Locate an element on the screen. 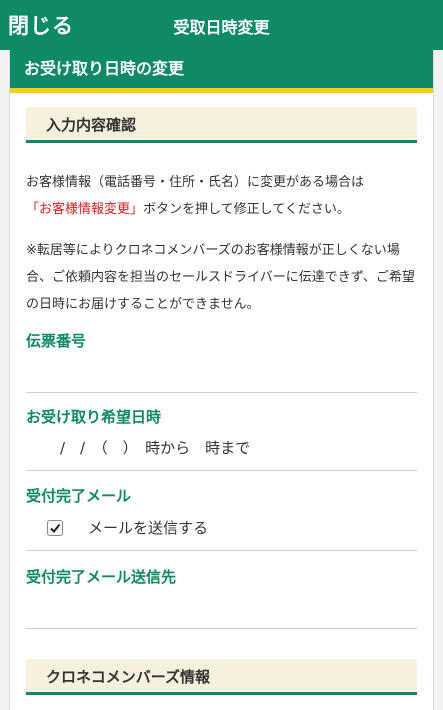 The height and width of the screenshot is (710, 443). top-bar: 閉じる 受取日時変更 is located at coordinates (221, 25).